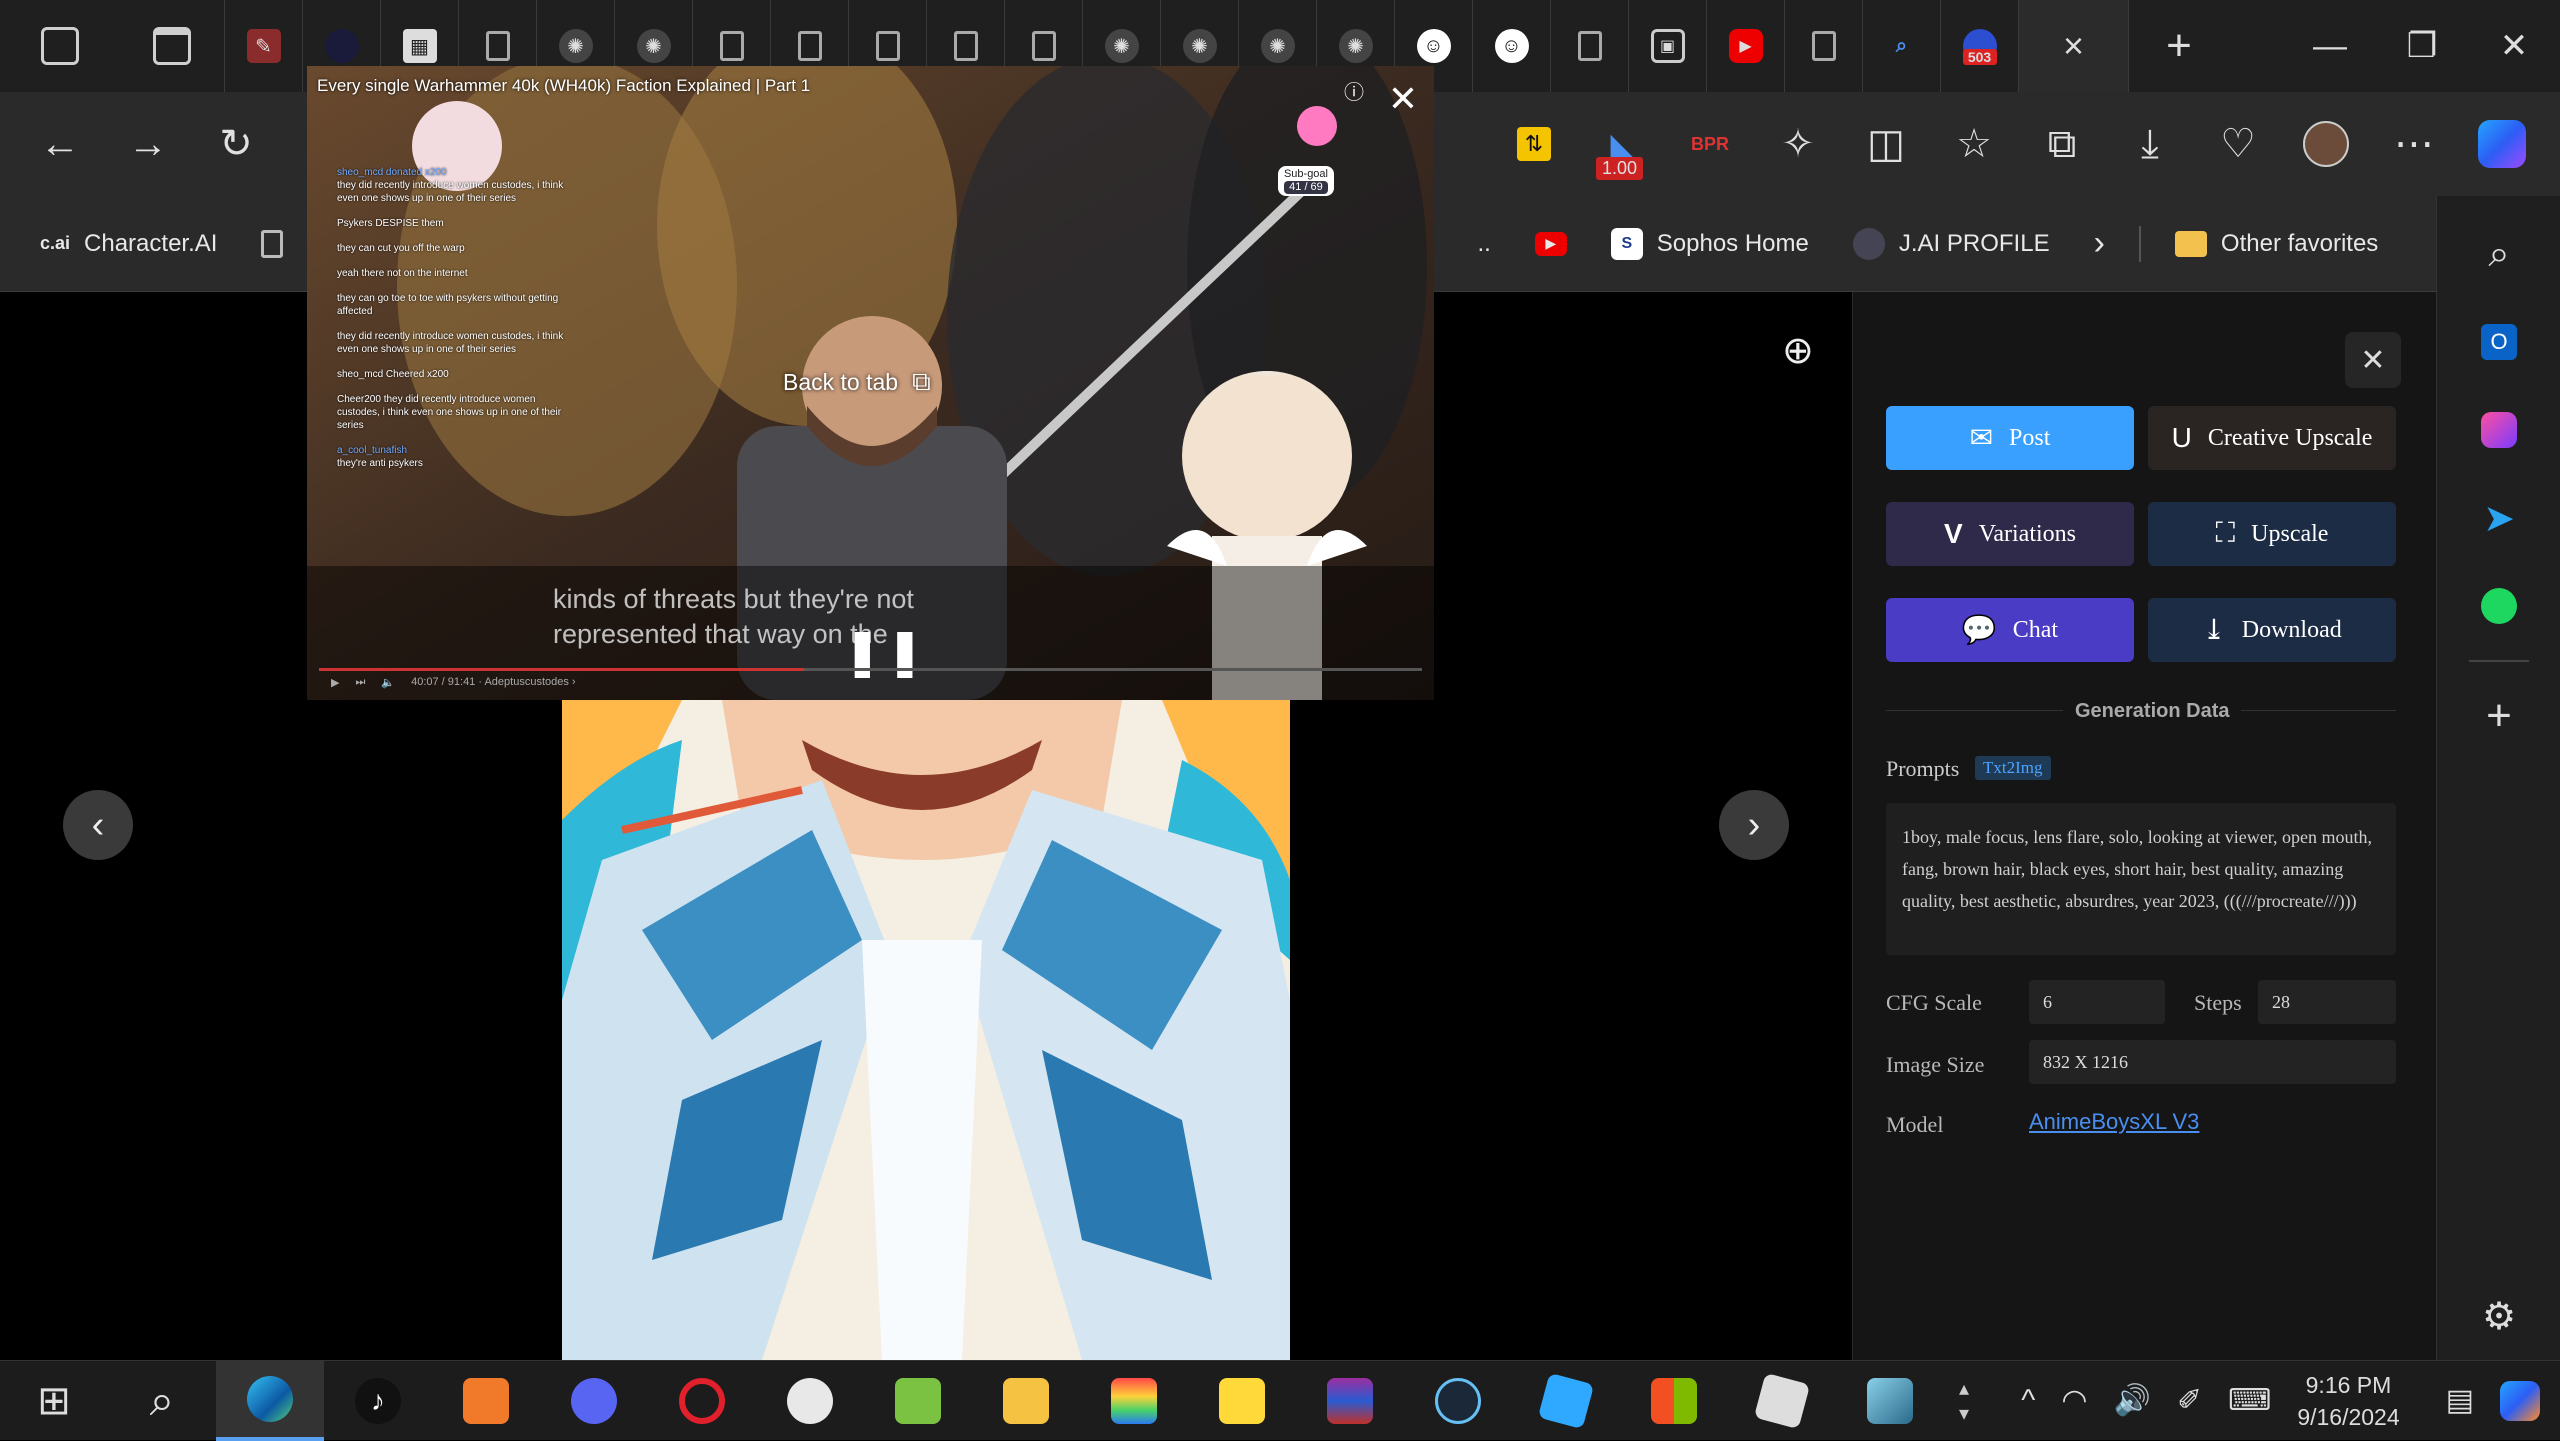 Image resolution: width=2560 pixels, height=1441 pixels. What do you see at coordinates (1979, 57) in the screenshot?
I see `tab-badge: 503` at bounding box center [1979, 57].